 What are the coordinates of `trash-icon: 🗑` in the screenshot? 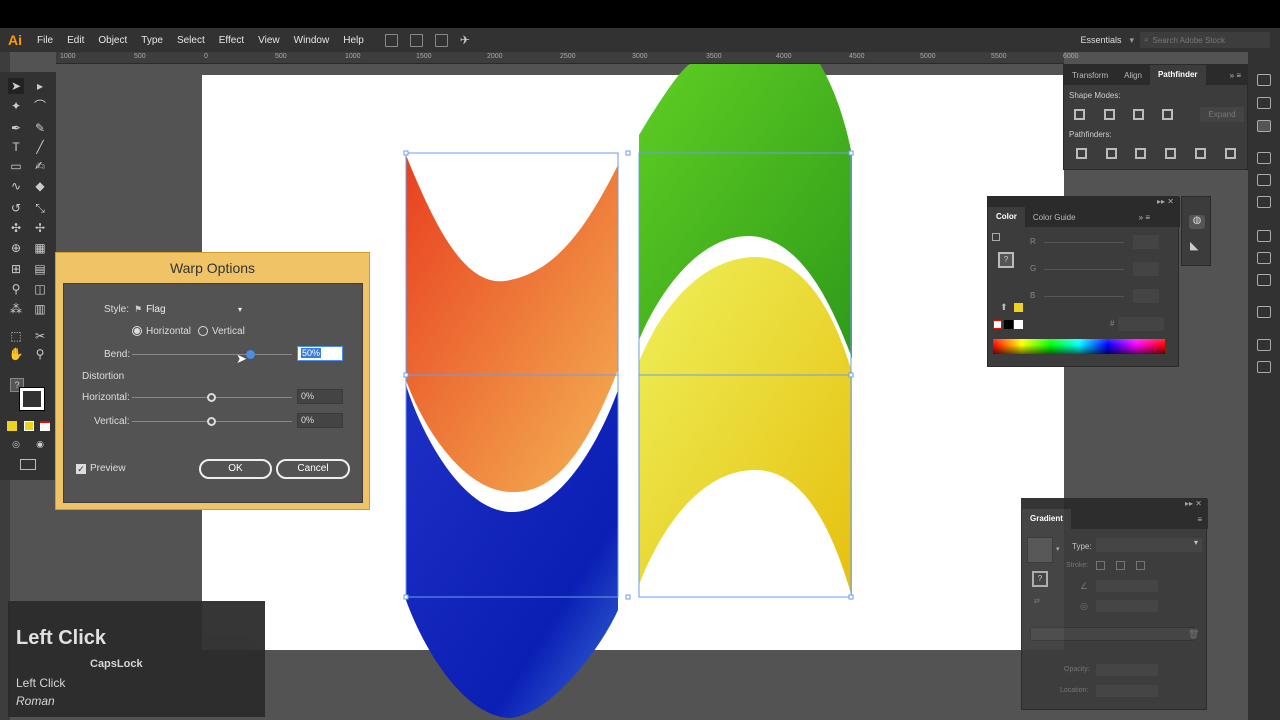 It's located at (1193, 634).